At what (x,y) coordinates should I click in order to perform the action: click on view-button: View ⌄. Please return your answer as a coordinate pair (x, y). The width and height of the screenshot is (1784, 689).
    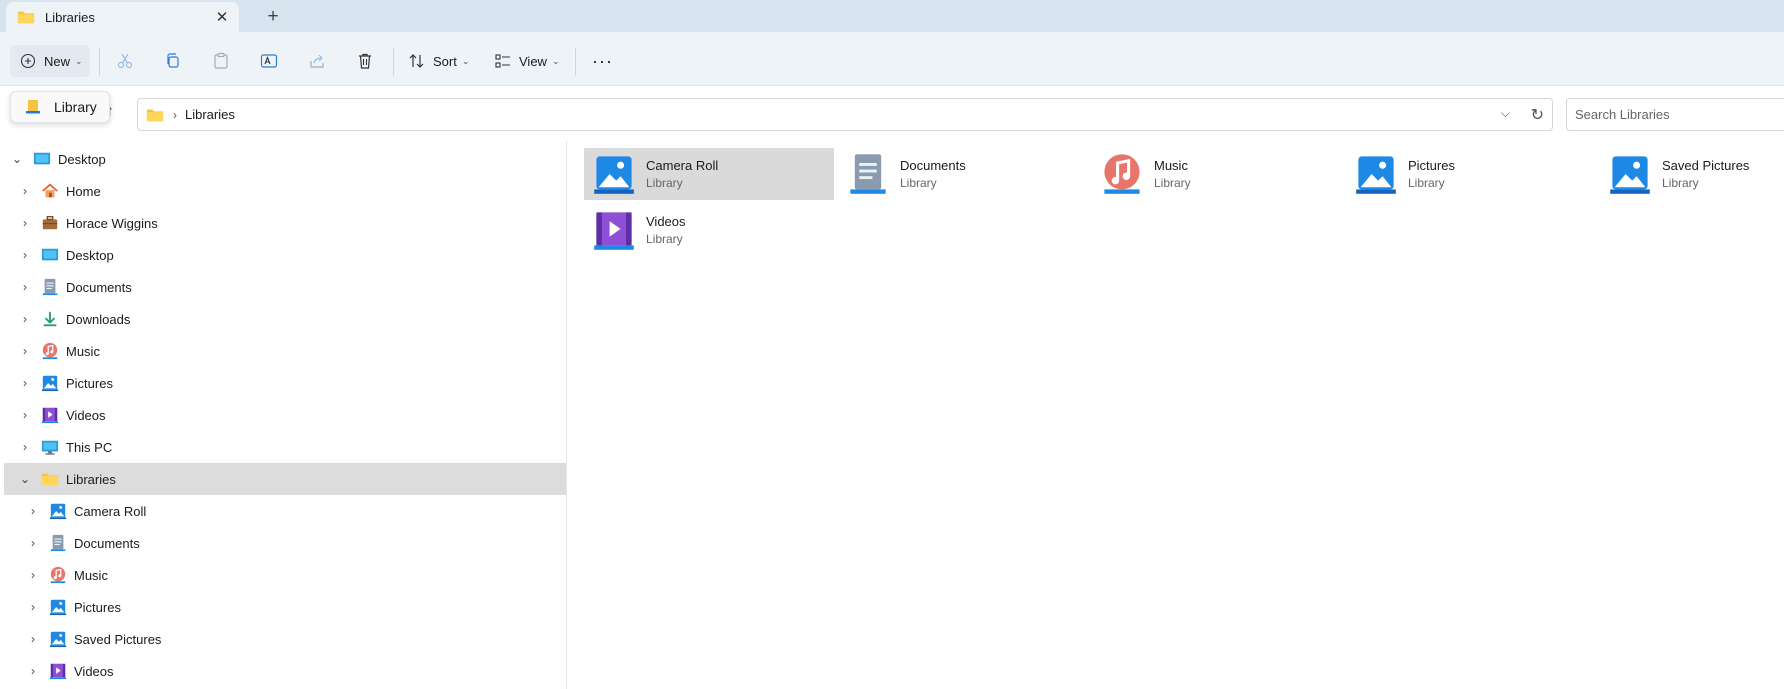
    Looking at the image, I should click on (527, 61).